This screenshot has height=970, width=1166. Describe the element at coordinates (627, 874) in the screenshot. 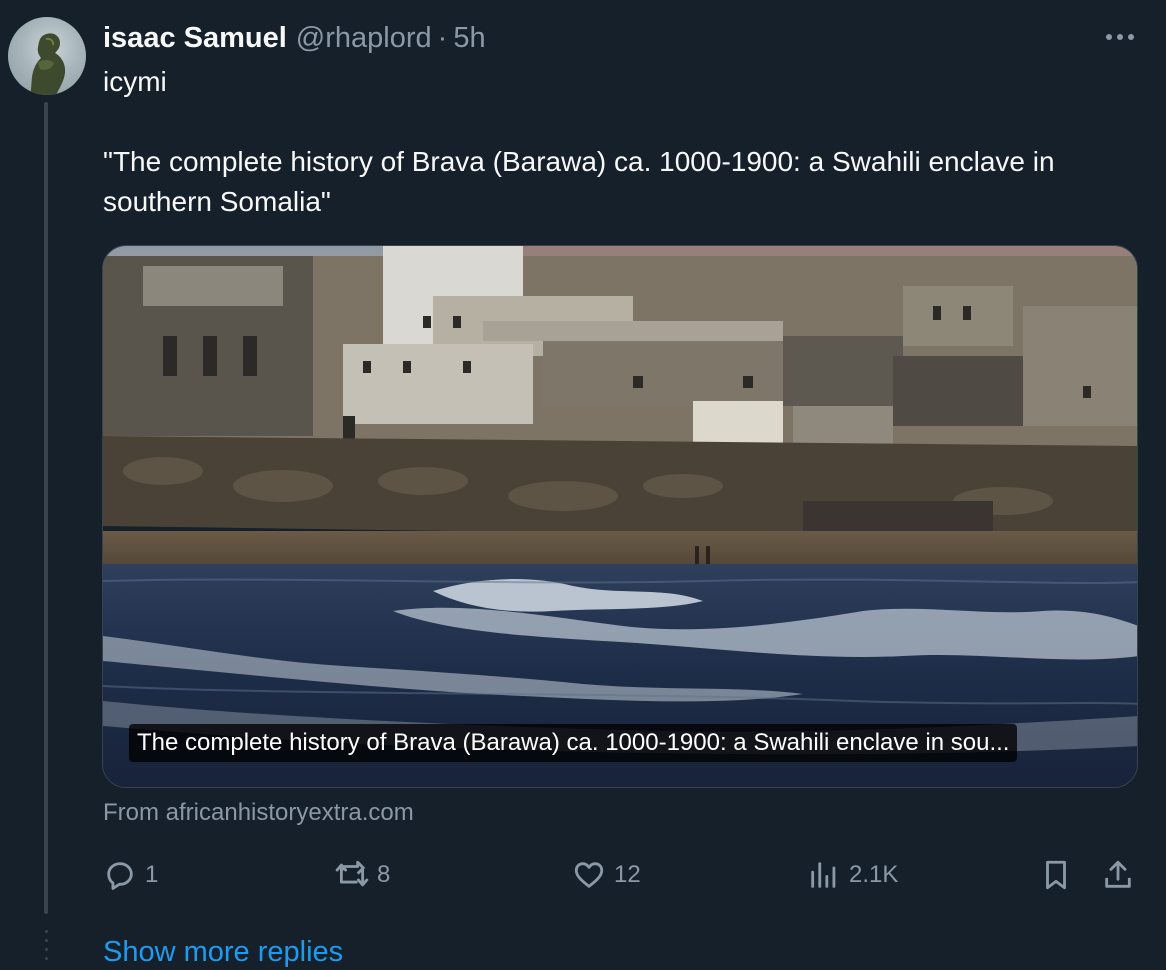

I see `like-count: 12` at that location.